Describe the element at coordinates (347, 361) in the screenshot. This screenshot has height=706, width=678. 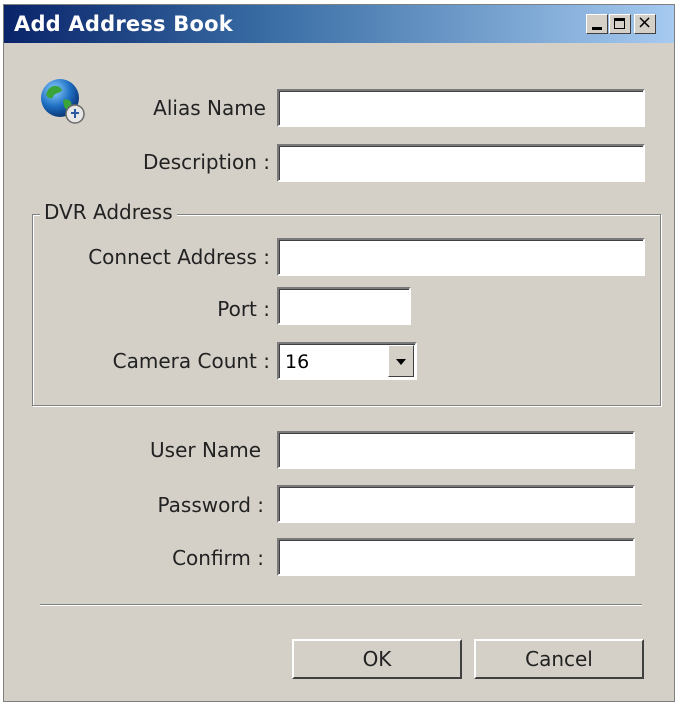
I see `camera-count-select: 16` at that location.